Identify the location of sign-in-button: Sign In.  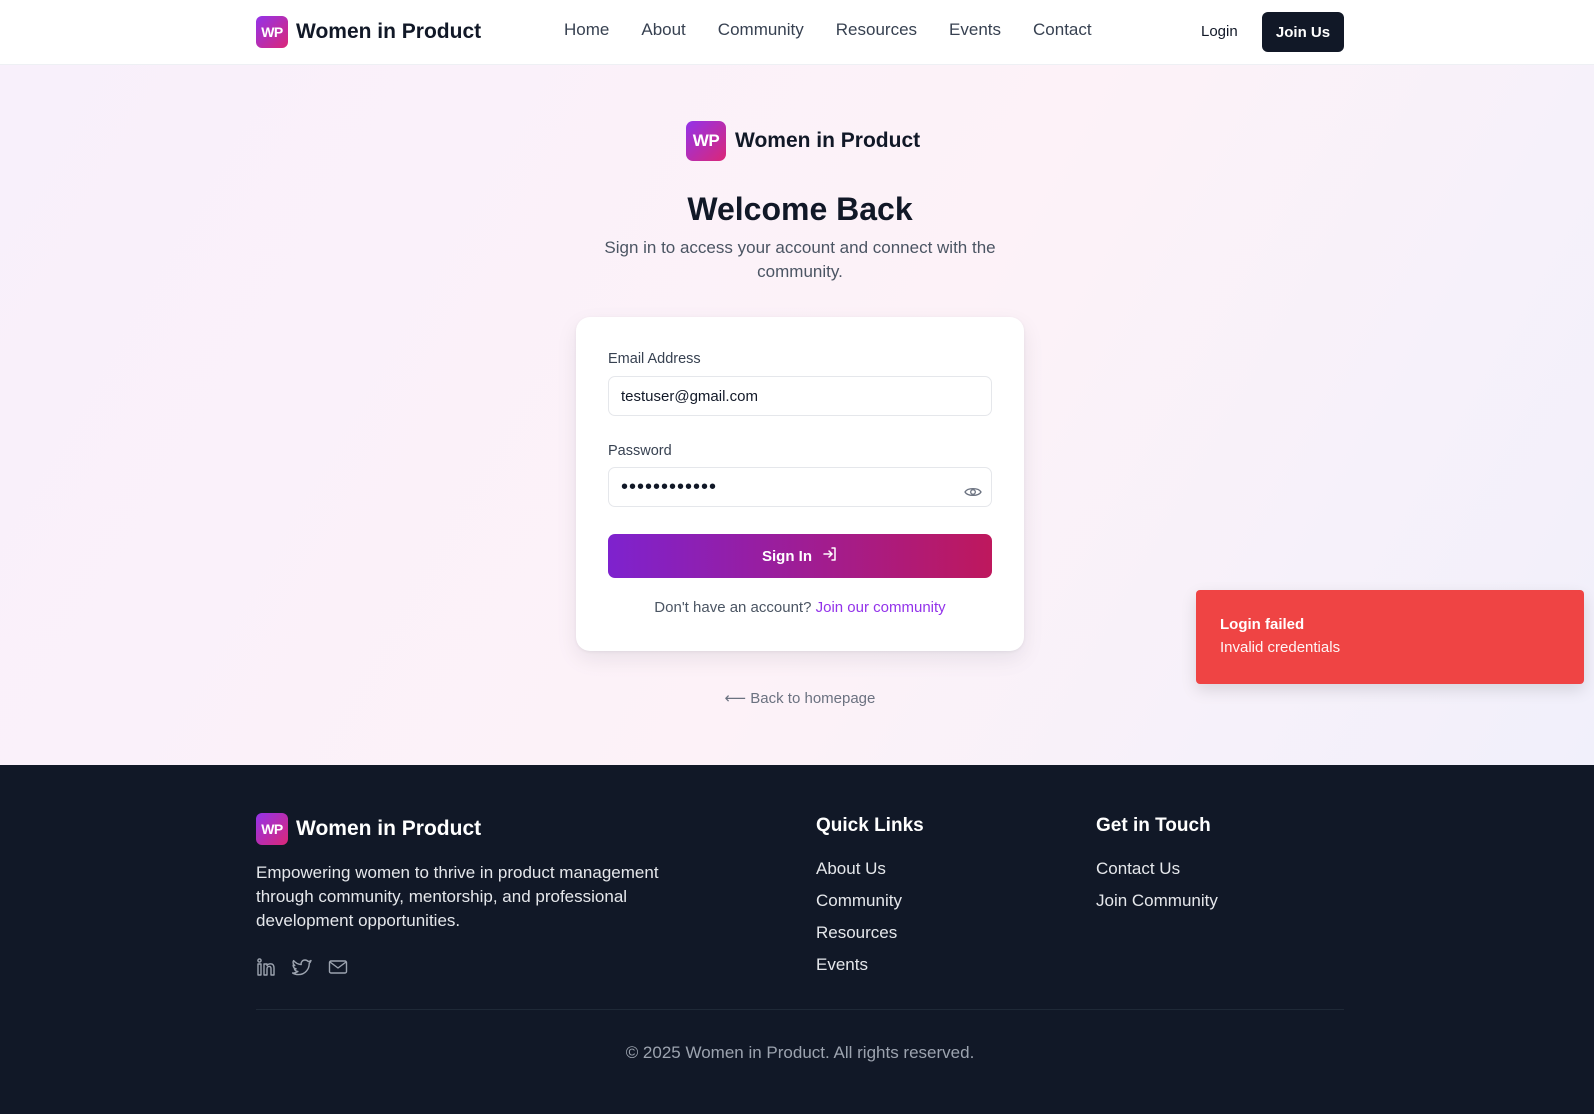
(800, 556).